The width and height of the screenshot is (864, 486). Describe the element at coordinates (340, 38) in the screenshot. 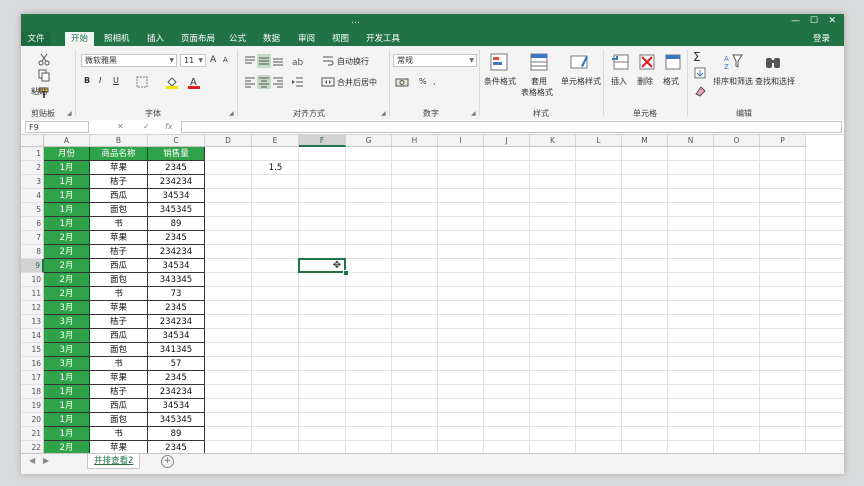

I see `tab-view: 视图` at that location.